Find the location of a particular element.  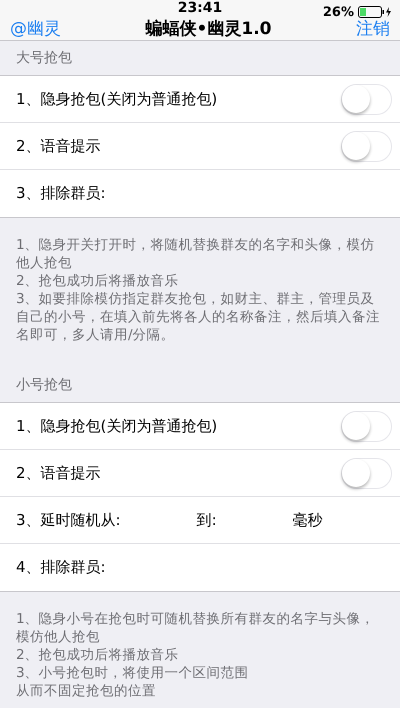

row-label: 3、延时随机从: is located at coordinates (68, 520).